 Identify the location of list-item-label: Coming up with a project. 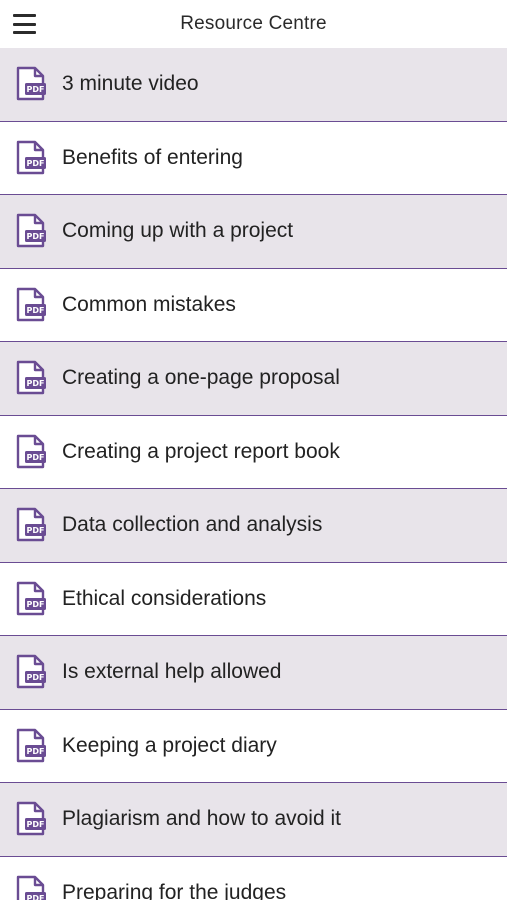
(178, 231).